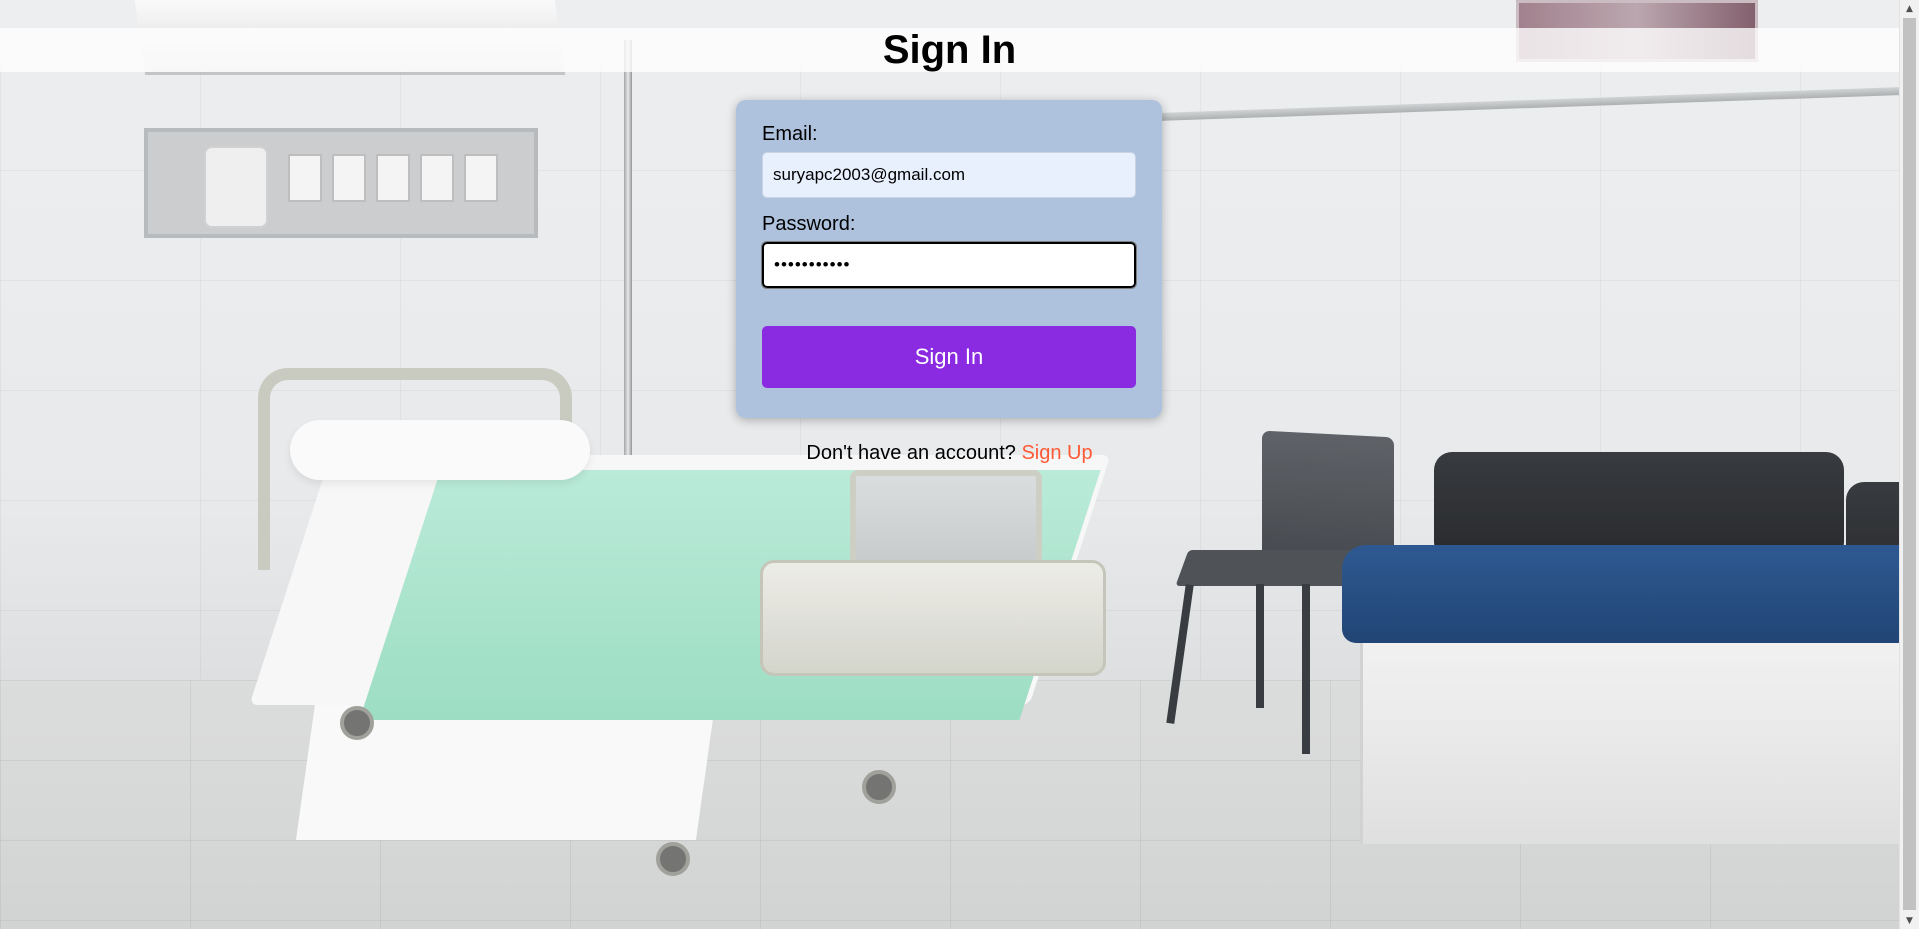 This screenshot has height=929, width=1919. I want to click on password-input, so click(949, 265).